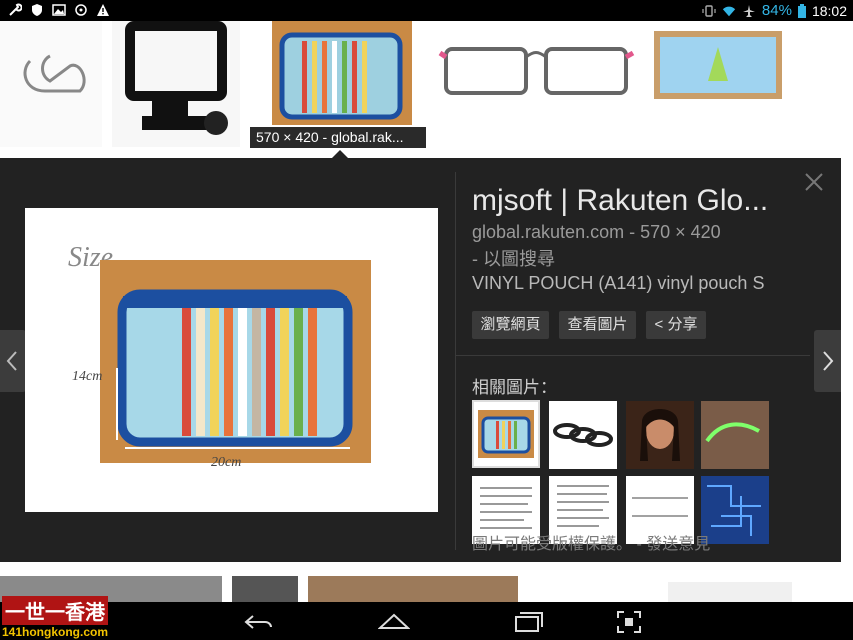  What do you see at coordinates (510, 325) in the screenshot?
I see `browse-page-button: 瀏覽網頁` at bounding box center [510, 325].